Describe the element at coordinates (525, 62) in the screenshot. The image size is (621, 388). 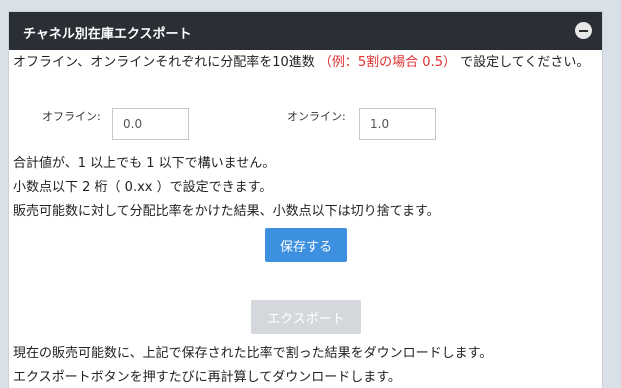
I see `intro-after: で設定してください。` at that location.